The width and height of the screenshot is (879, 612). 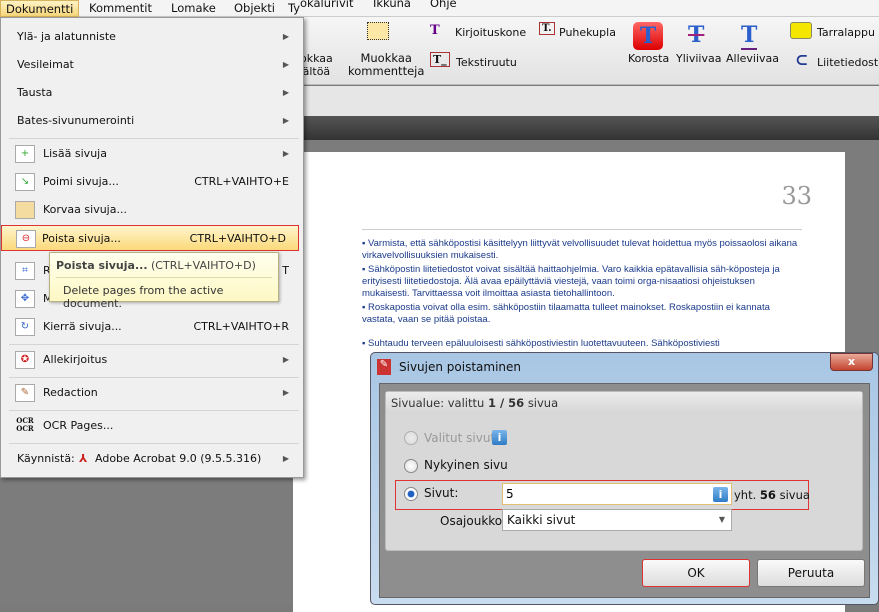 What do you see at coordinates (120, 8) in the screenshot?
I see `menu-kommentit: Kommentit` at bounding box center [120, 8].